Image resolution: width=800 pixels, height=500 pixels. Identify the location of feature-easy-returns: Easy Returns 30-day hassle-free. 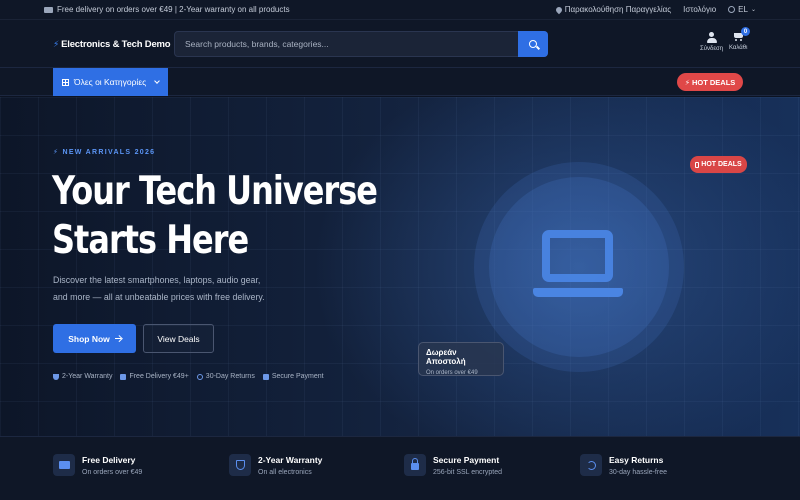
(623, 465).